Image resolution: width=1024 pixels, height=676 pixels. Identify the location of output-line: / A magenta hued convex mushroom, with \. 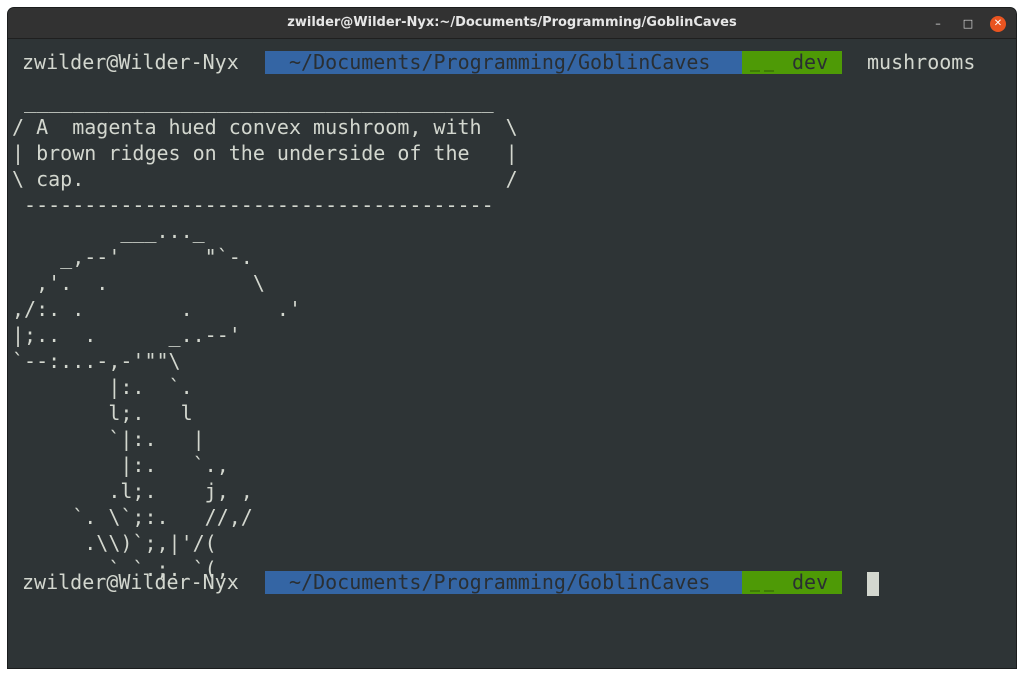
(265, 127).